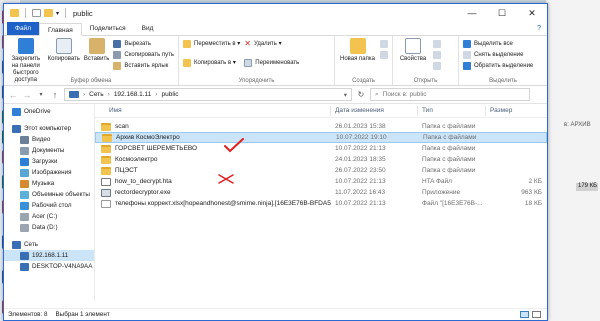 This screenshot has height=321, width=600. I want to click on breadcrumb-host: 192.168.1.11, so click(132, 94).